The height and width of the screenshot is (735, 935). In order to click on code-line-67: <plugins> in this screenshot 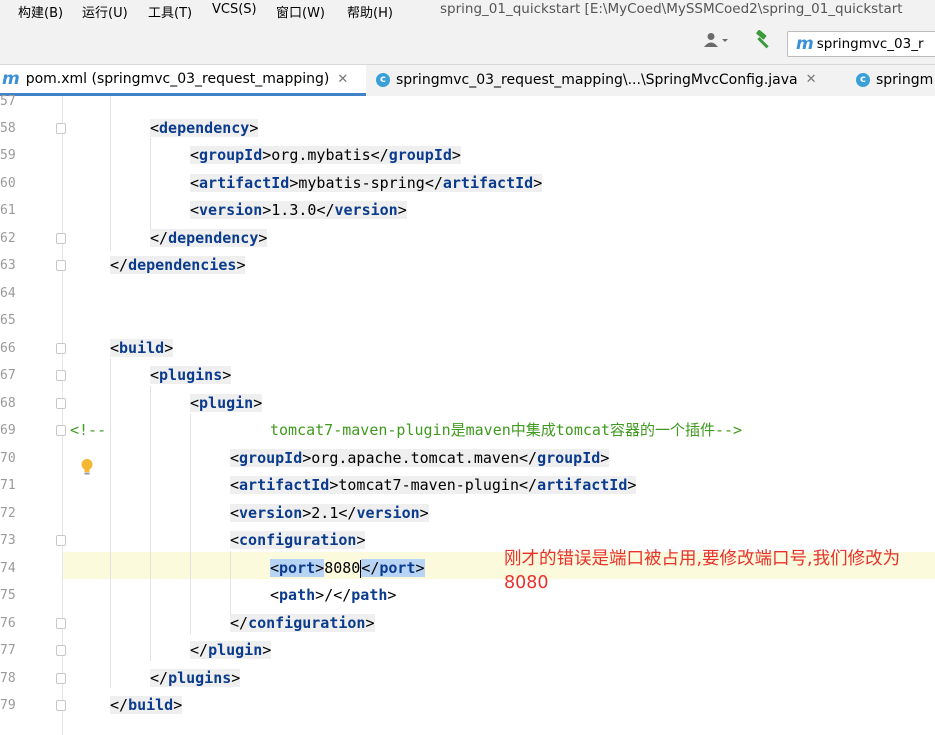, I will do `click(191, 375)`.